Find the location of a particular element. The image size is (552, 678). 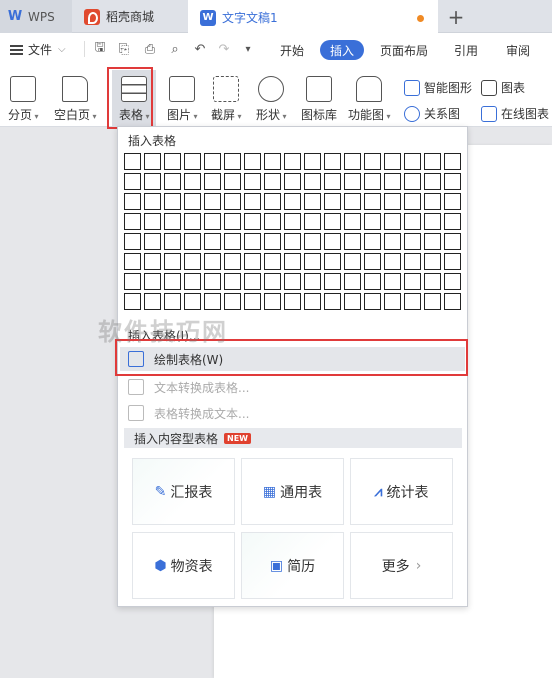

tab-wps: W WPS is located at coordinates (36, 16).